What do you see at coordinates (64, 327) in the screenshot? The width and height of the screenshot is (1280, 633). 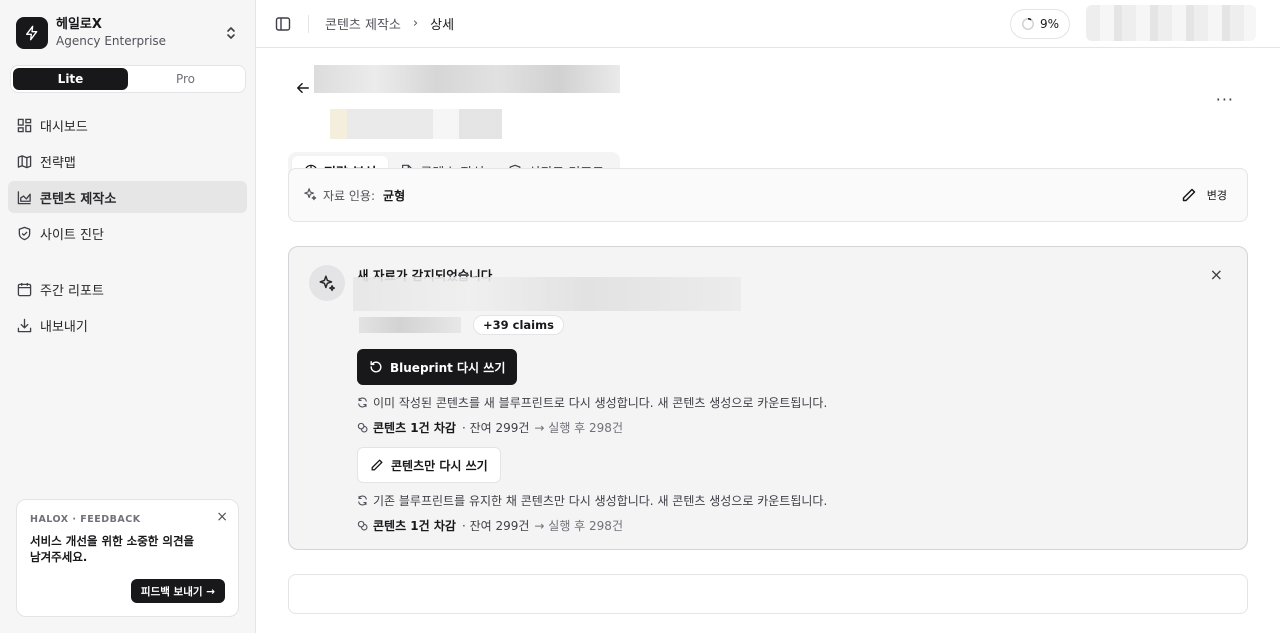 I see `sidebar-item-label: 내보내기` at bounding box center [64, 327].